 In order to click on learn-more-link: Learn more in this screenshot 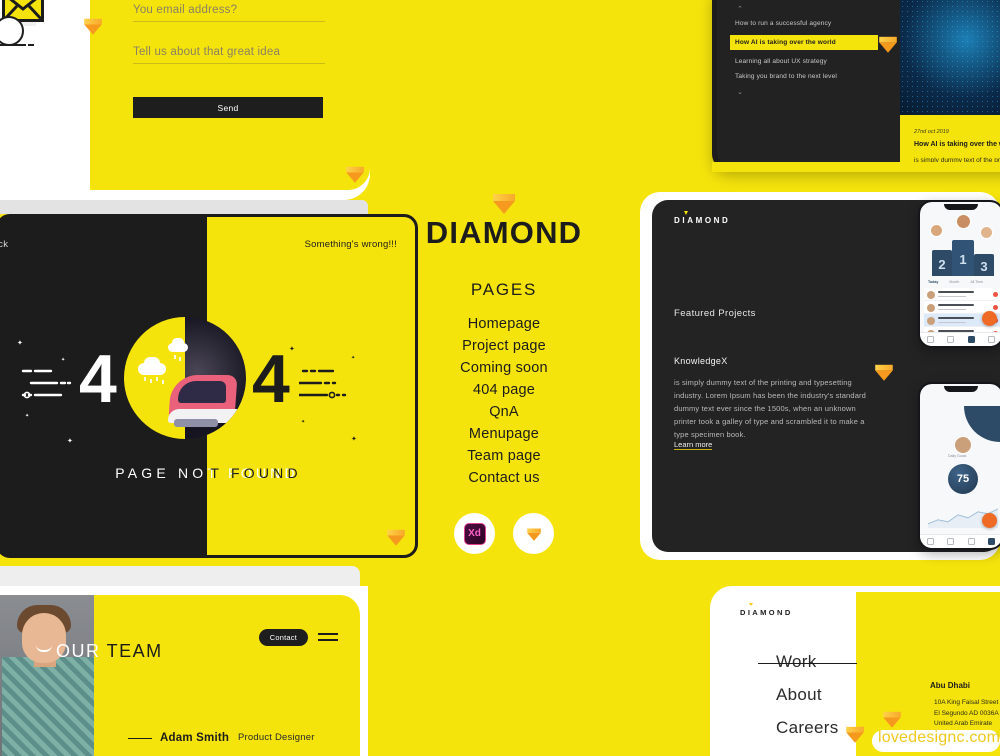, I will do `click(693, 445)`.